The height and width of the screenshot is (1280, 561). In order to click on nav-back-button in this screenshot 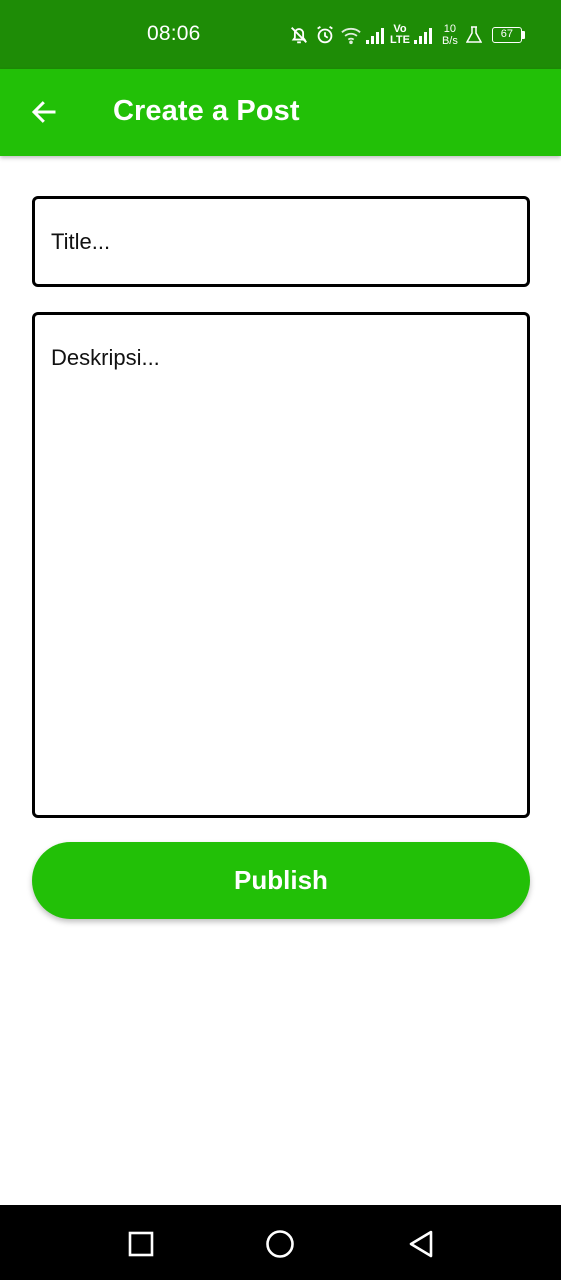, I will do `click(421, 1244)`.